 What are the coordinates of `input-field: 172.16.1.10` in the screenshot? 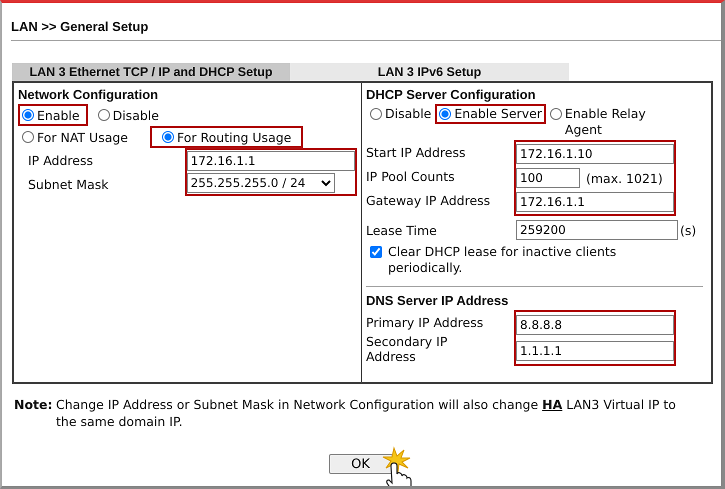 It's located at (595, 154).